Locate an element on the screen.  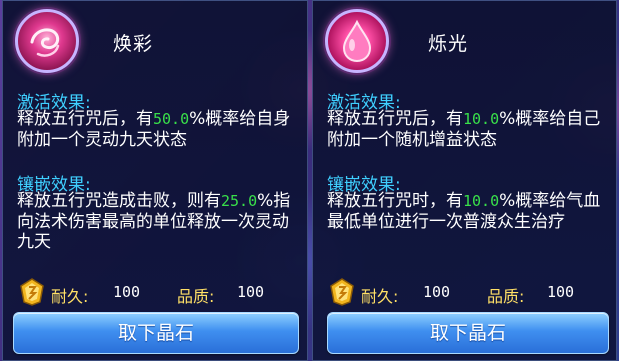
activate-effect-text: 释放五行咒后，有50.0%概率给自身附加一个灵动九天状态 is located at coordinates (154, 129).